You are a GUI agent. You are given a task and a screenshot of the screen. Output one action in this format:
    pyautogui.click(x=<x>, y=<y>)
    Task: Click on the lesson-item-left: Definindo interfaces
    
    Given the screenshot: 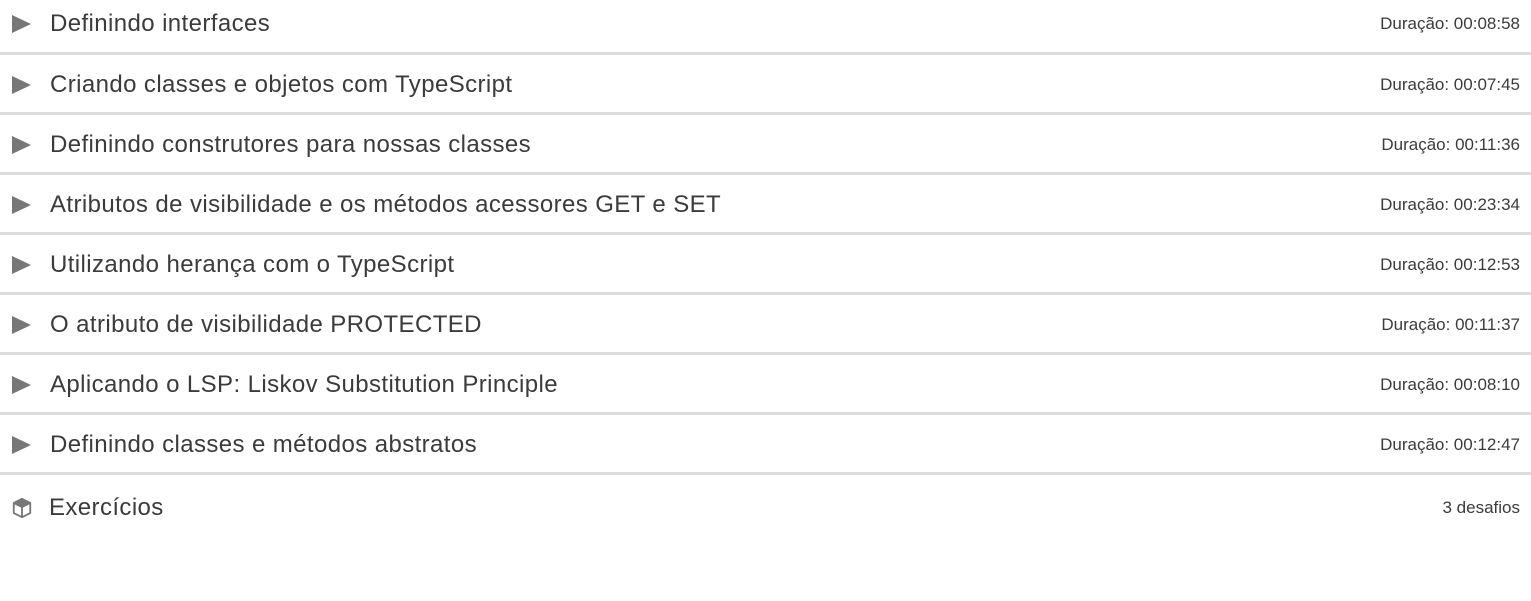 What is the action you would take?
    pyautogui.click(x=140, y=24)
    